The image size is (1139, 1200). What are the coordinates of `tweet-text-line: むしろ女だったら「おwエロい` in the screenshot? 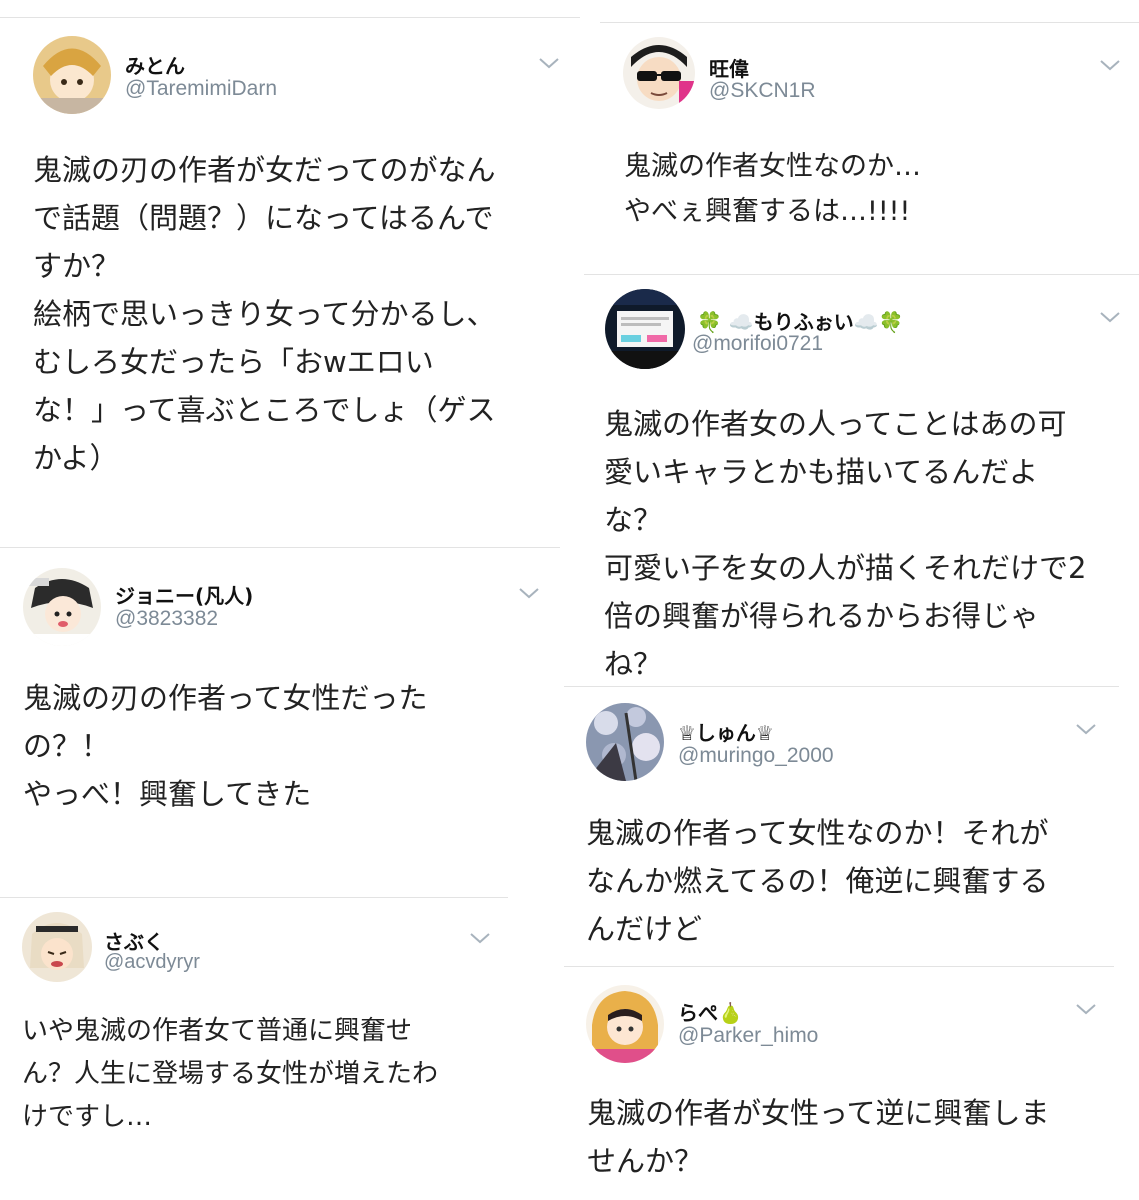 It's located at (233, 362).